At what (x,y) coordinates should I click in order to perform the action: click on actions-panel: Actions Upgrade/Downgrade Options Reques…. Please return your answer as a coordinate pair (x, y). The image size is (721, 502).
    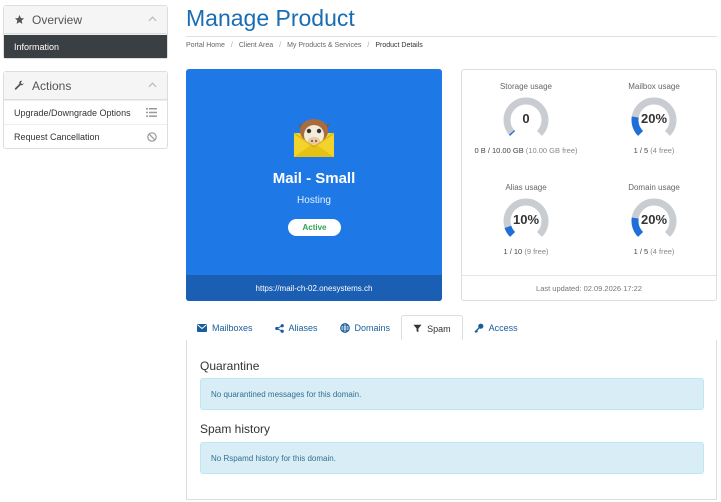
    Looking at the image, I should click on (85, 110).